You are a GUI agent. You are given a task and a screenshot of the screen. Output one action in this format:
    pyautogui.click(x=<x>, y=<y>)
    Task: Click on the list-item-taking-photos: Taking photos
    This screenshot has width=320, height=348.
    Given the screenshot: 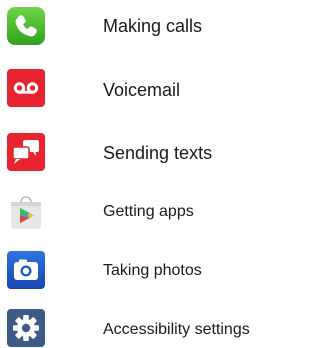 What is the action you would take?
    pyautogui.click(x=134, y=270)
    